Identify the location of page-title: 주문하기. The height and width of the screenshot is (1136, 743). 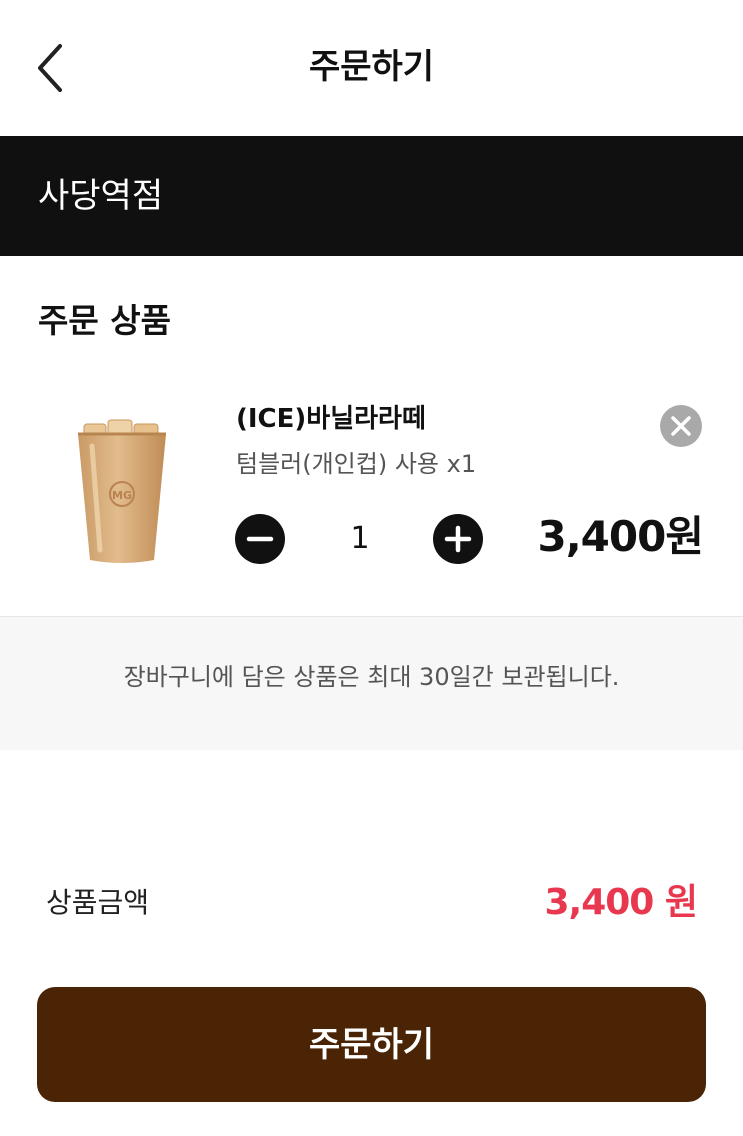
(371, 67).